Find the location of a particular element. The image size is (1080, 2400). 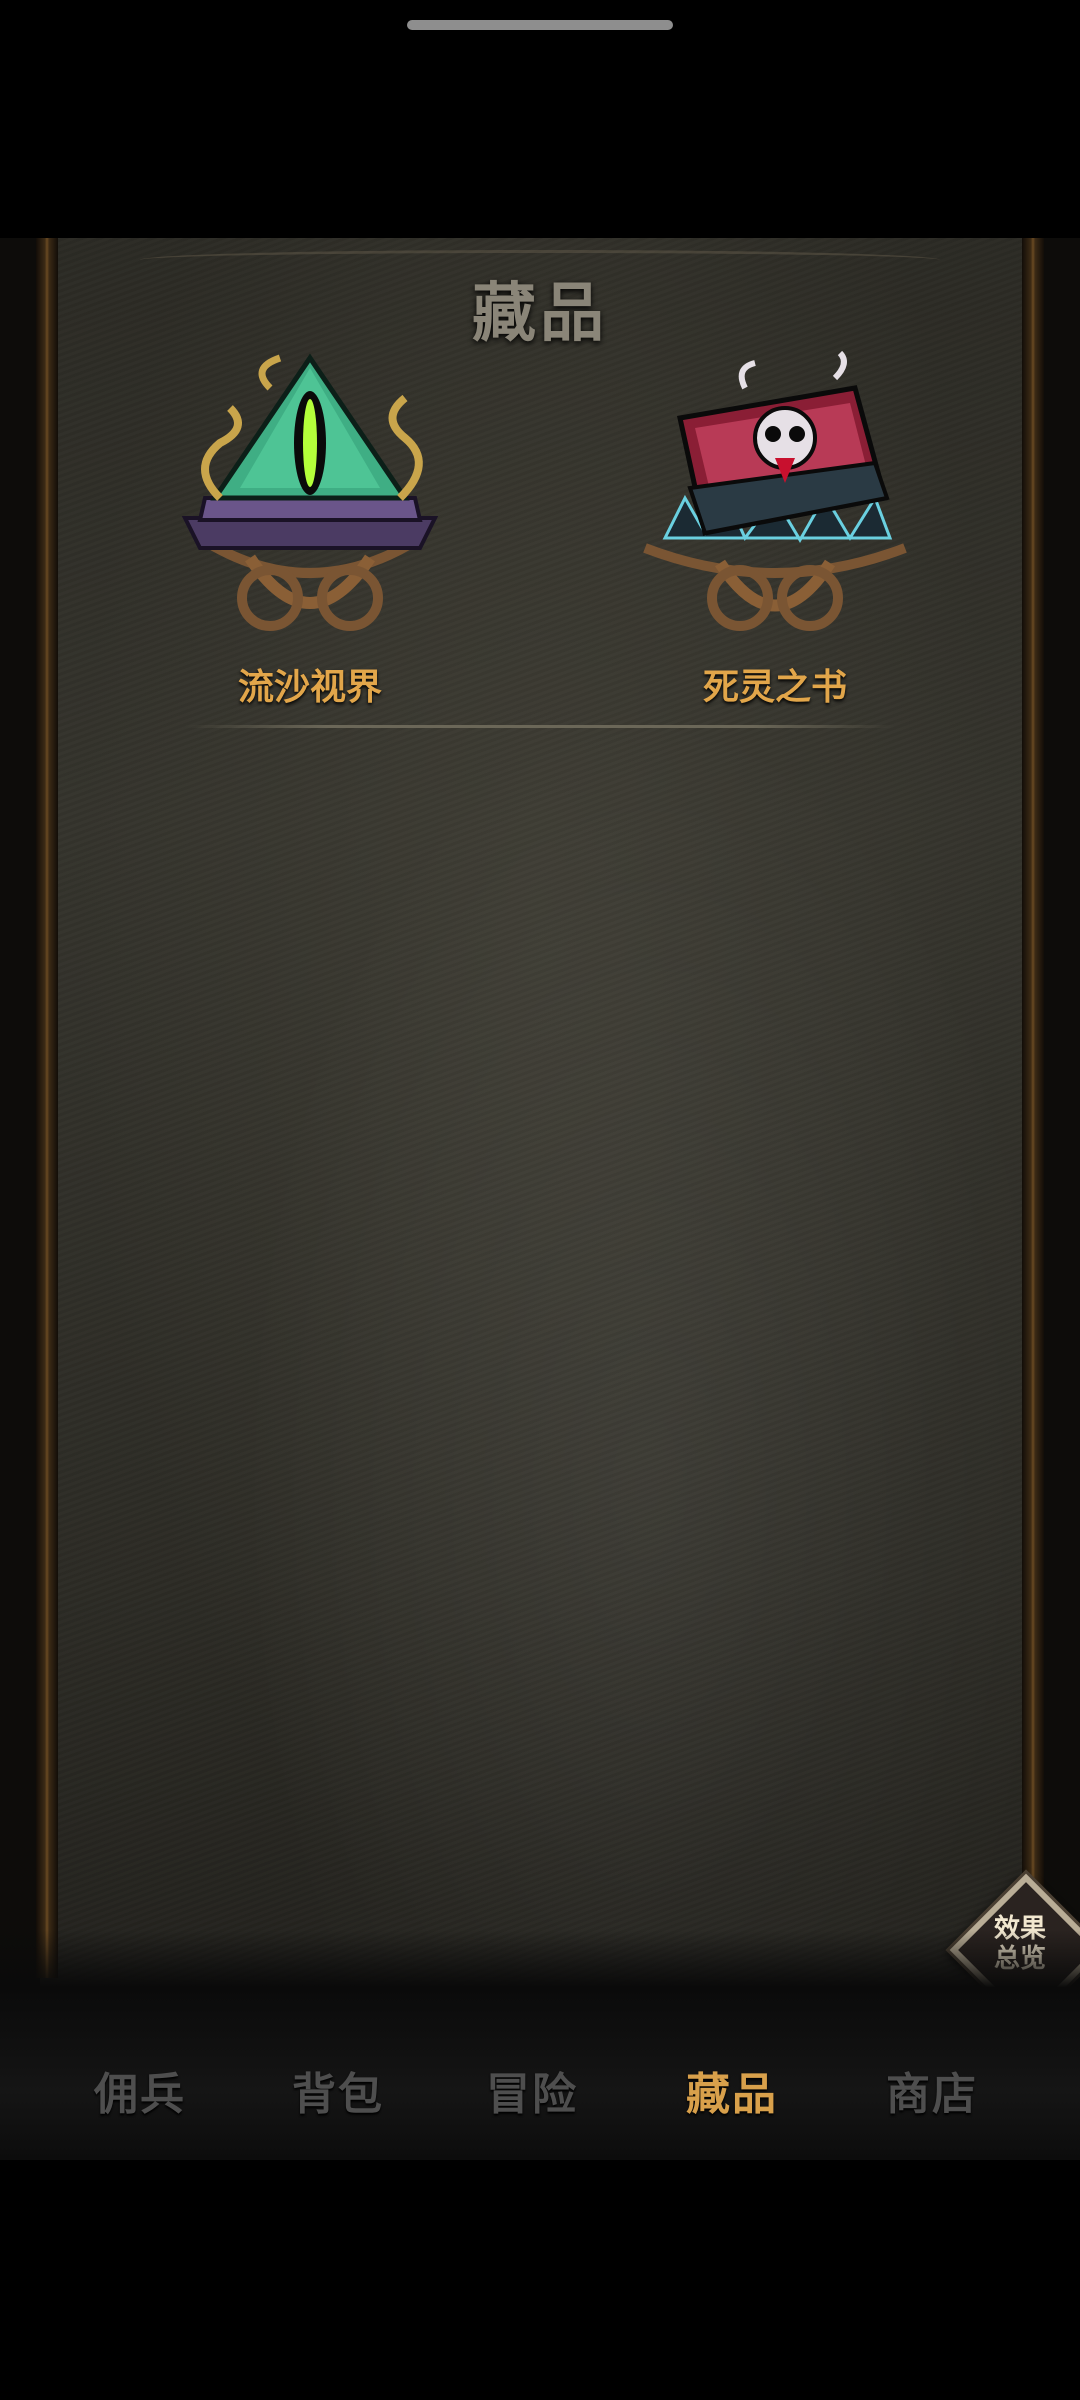

tab-adventure: 冒险 is located at coordinates (532, 2090).